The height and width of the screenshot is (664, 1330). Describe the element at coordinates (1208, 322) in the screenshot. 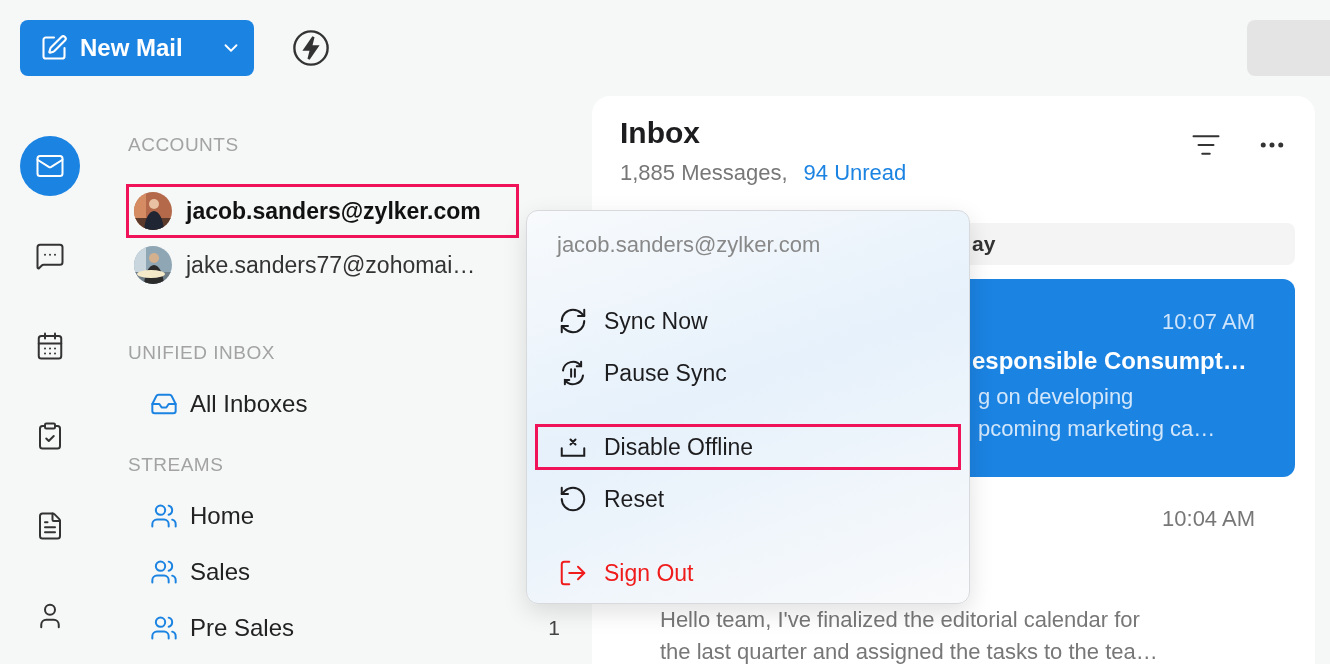

I see `message-time: 10:07 AM` at that location.